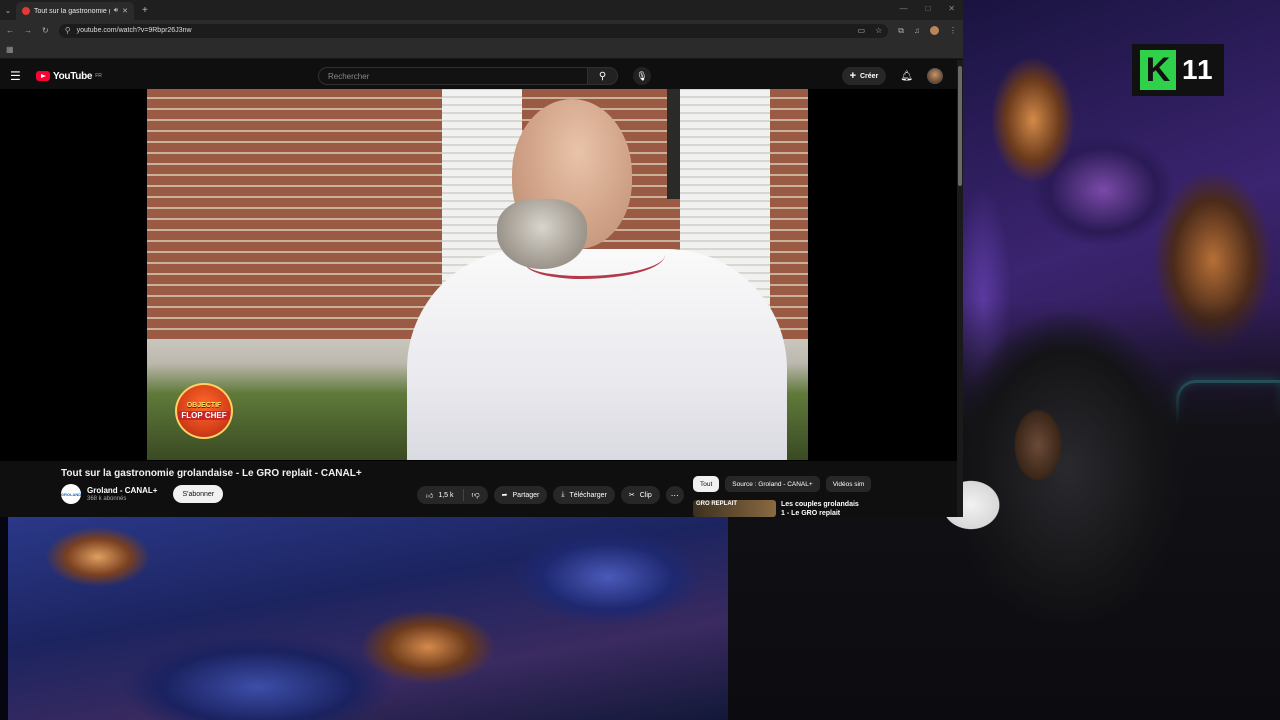 The height and width of the screenshot is (720, 1280). I want to click on chef-beard, so click(542, 234).